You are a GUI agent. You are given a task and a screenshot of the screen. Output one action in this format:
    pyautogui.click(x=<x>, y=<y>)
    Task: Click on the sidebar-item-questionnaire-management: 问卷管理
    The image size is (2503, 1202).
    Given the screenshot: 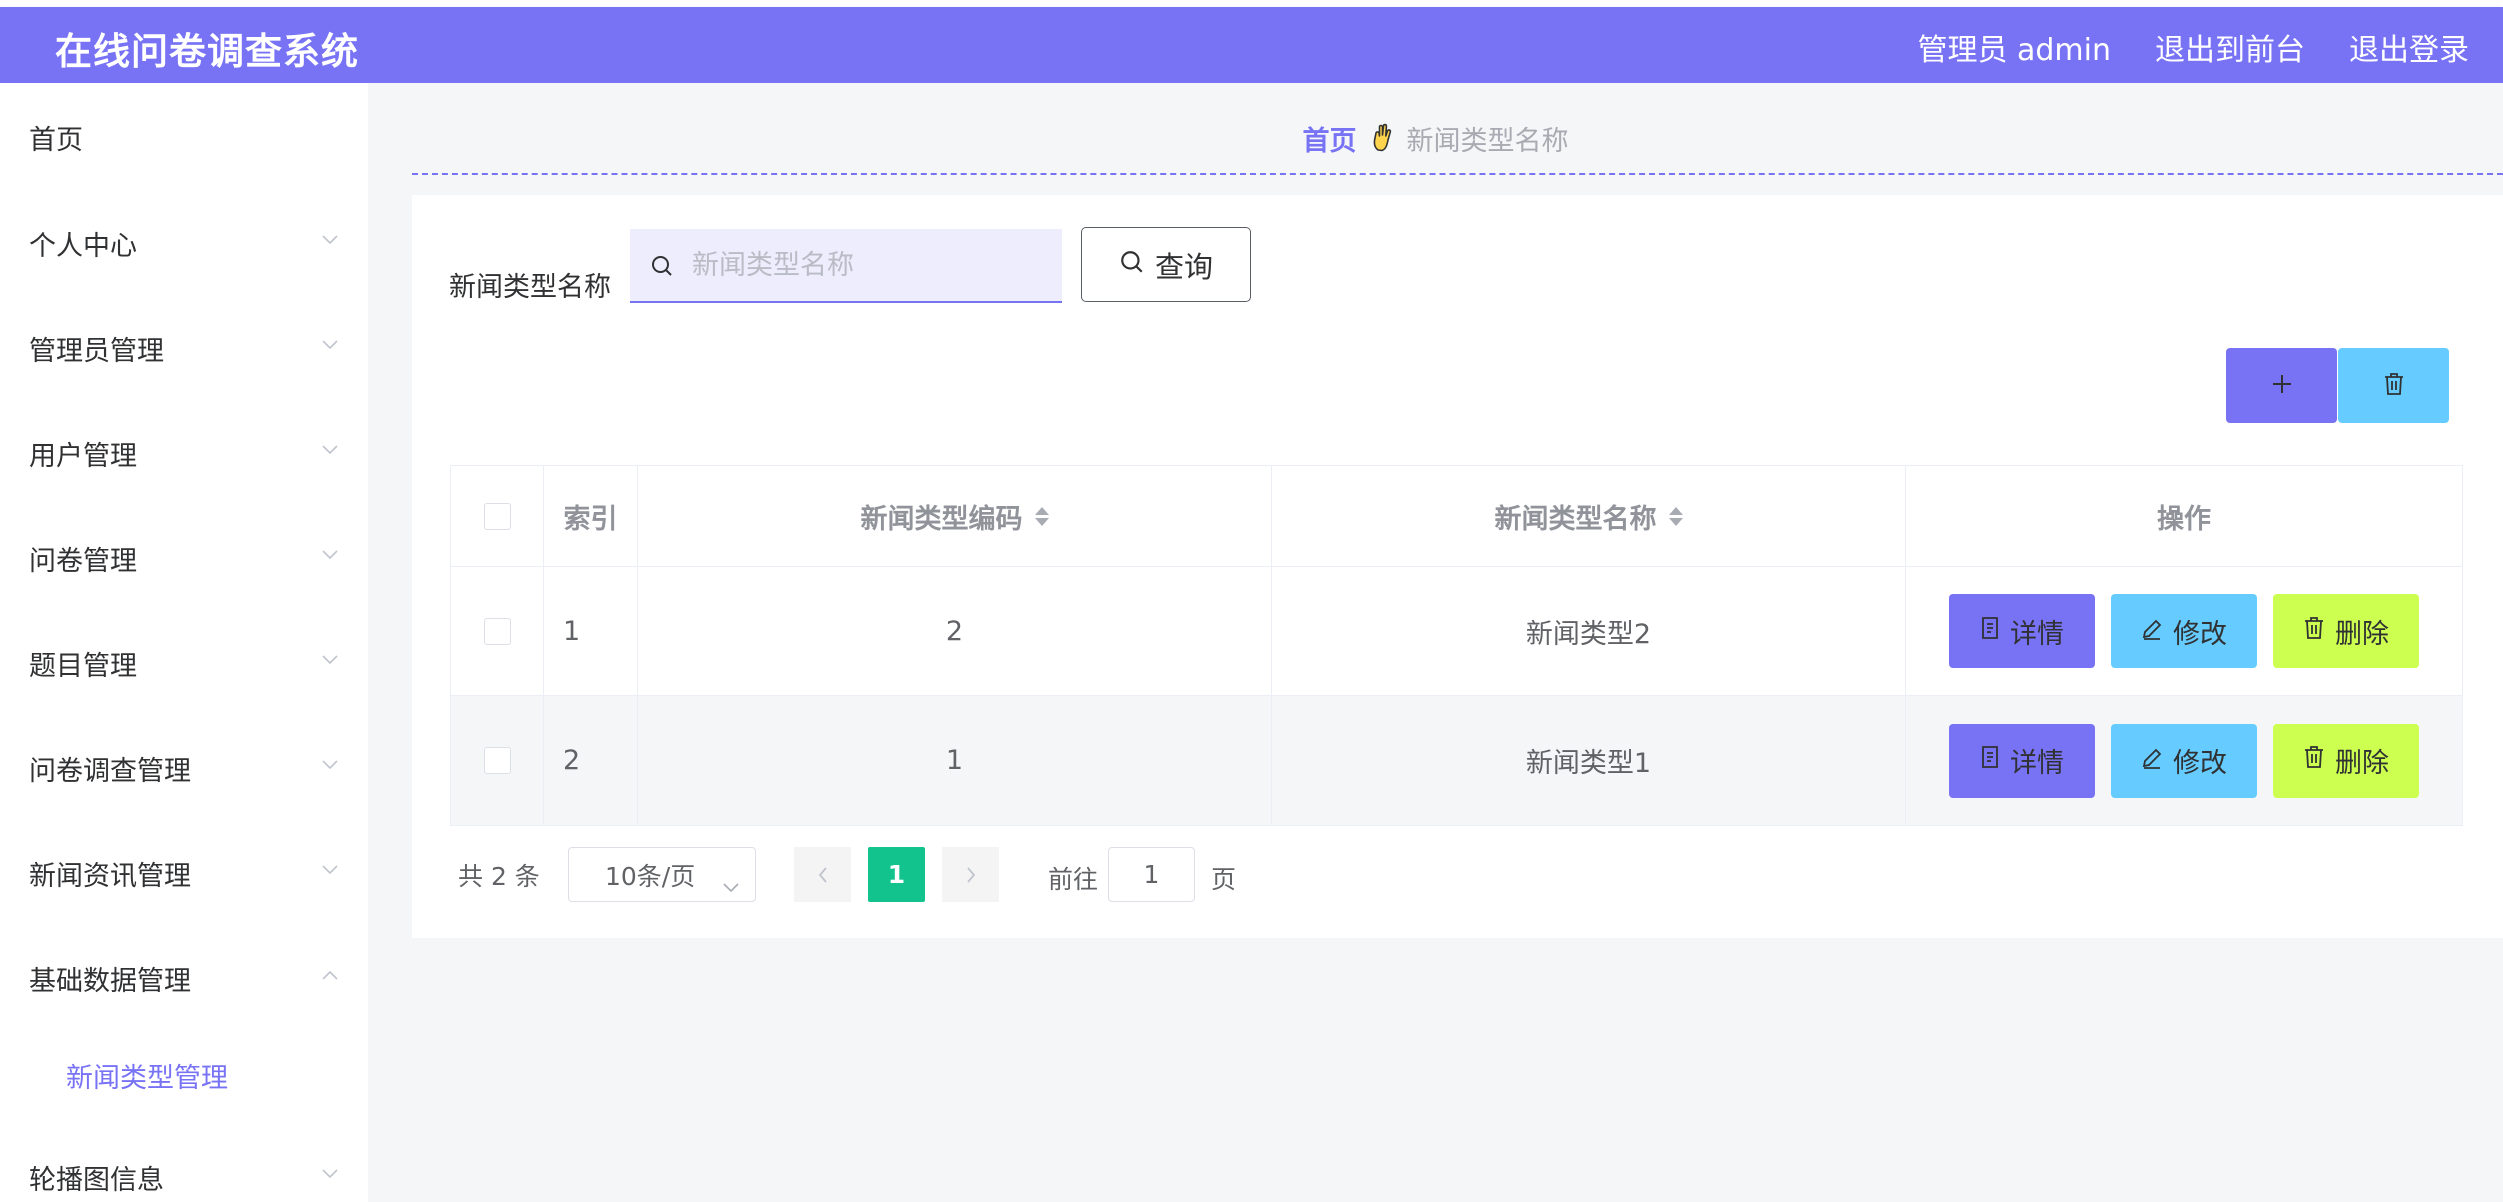 What is the action you would take?
    pyautogui.click(x=184, y=558)
    